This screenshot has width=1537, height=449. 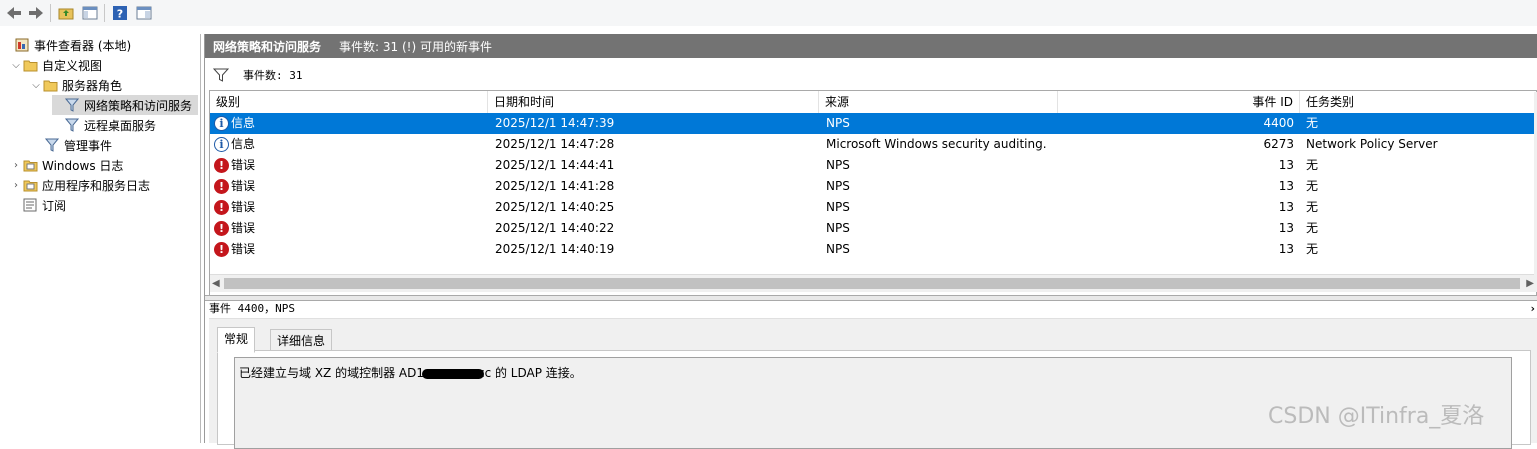 I want to click on help-icon: ?, so click(x=120, y=13).